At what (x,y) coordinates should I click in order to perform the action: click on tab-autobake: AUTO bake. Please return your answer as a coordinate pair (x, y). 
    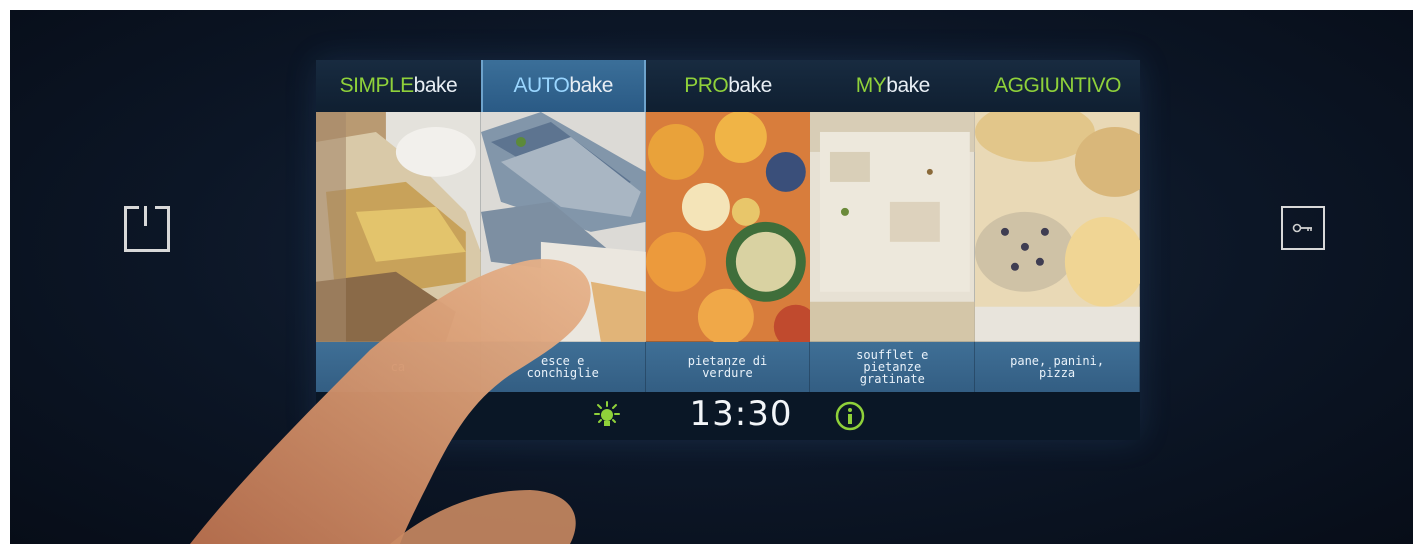
    Looking at the image, I should click on (563, 86).